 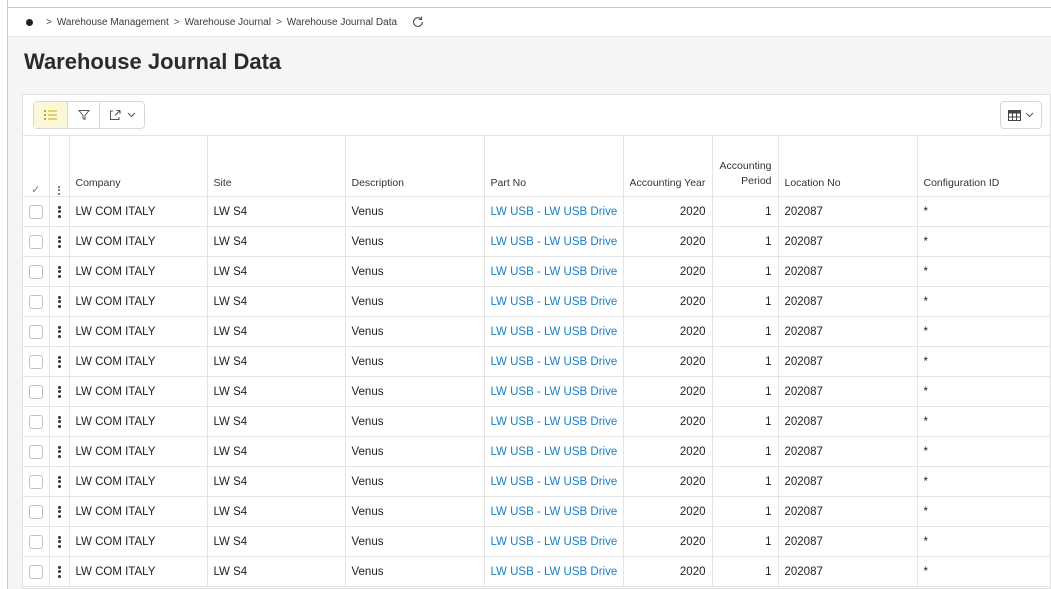 I want to click on breadcrumb-item-warehouse-management: Warehouse Management, so click(x=113, y=22).